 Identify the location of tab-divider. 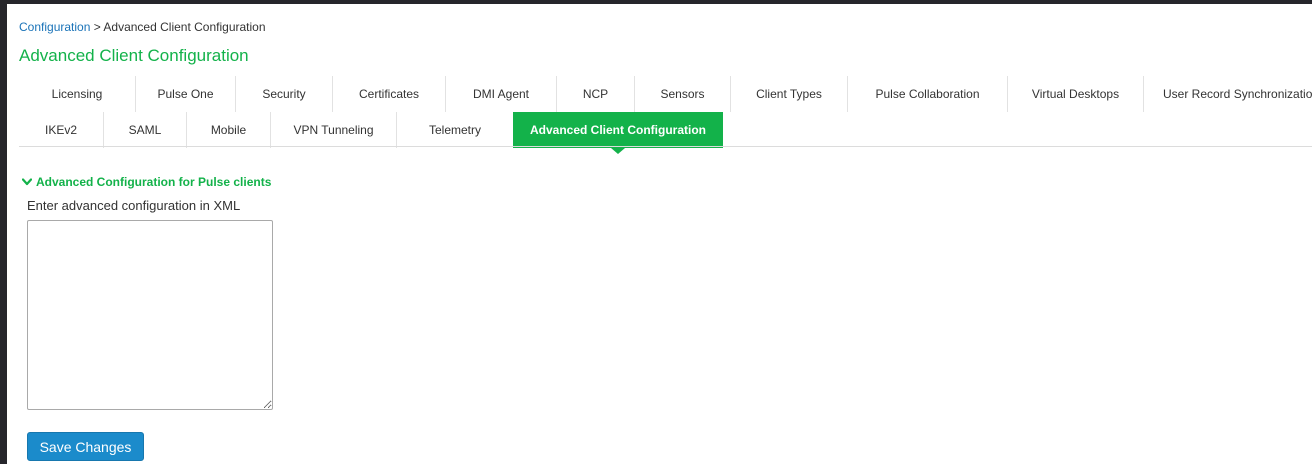
(665, 146).